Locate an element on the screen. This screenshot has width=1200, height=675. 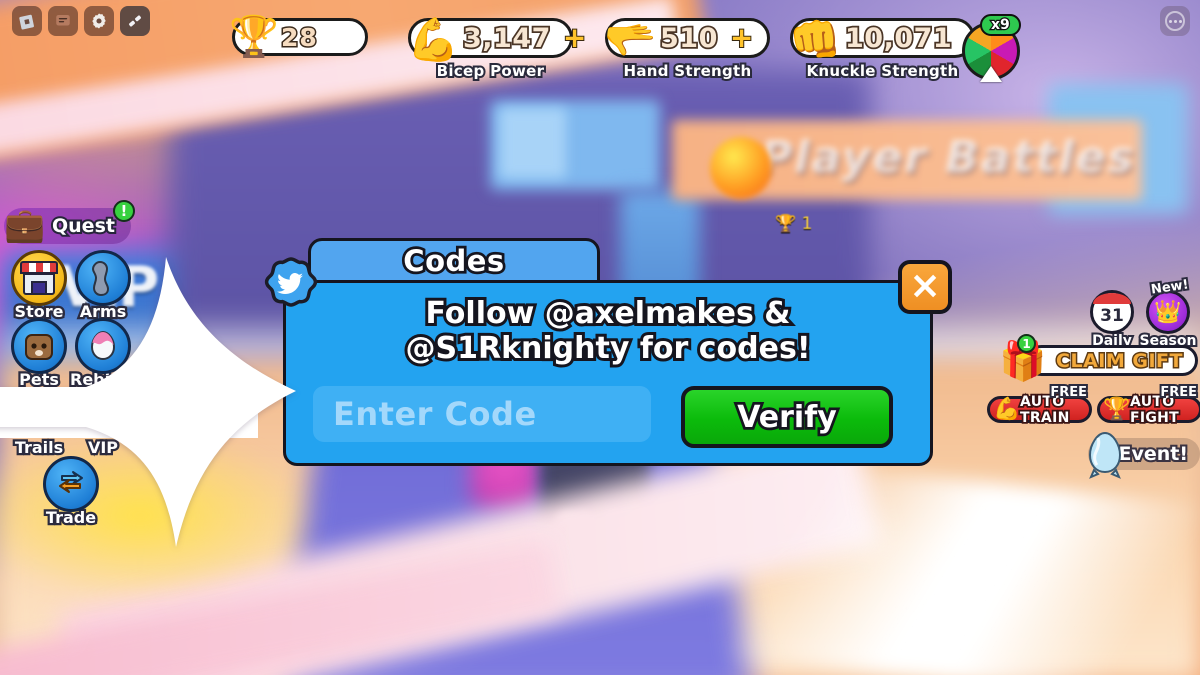
background-orb is located at coordinates (741, 168).